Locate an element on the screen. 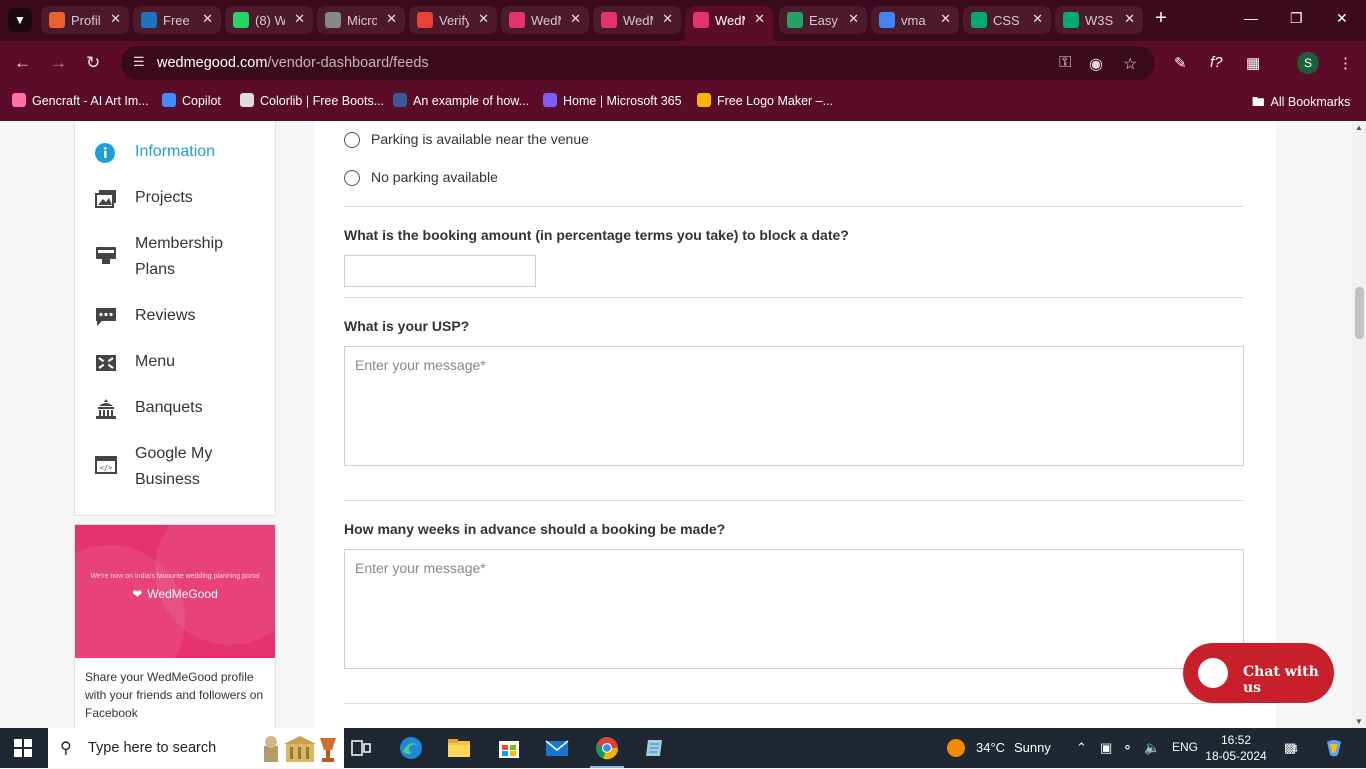 The image size is (1366, 769). tab-0: Profile ✕ is located at coordinates (85, 20).